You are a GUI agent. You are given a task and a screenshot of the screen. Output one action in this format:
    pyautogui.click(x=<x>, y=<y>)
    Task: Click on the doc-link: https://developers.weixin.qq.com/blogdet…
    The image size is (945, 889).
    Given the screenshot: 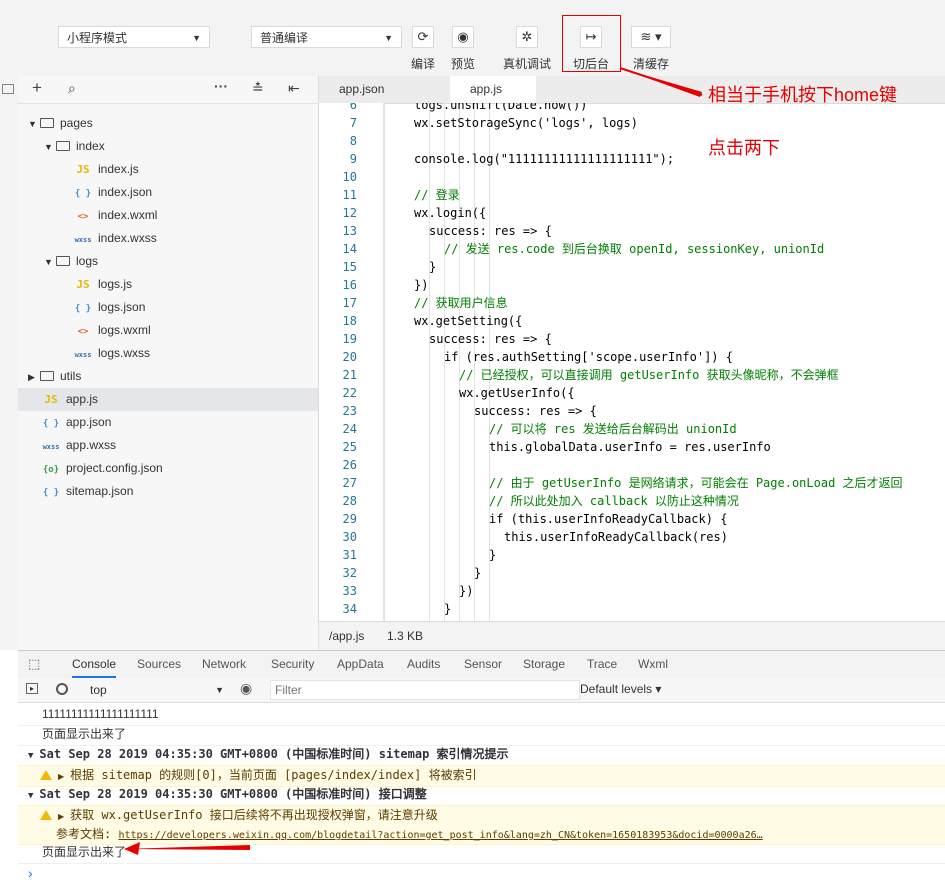 What is the action you would take?
    pyautogui.click(x=440, y=835)
    